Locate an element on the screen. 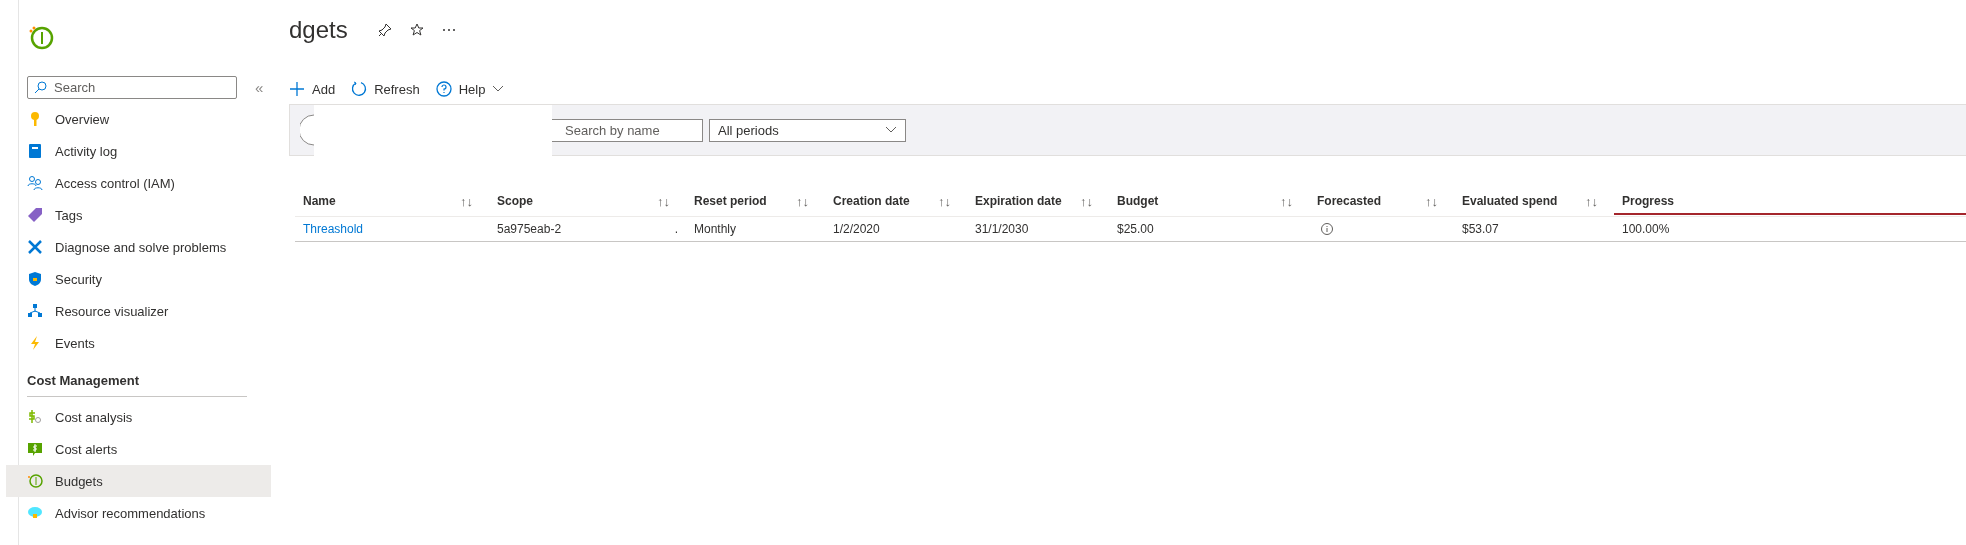 The height and width of the screenshot is (545, 1966). dollar-magnifier-icon is located at coordinates (35, 417).